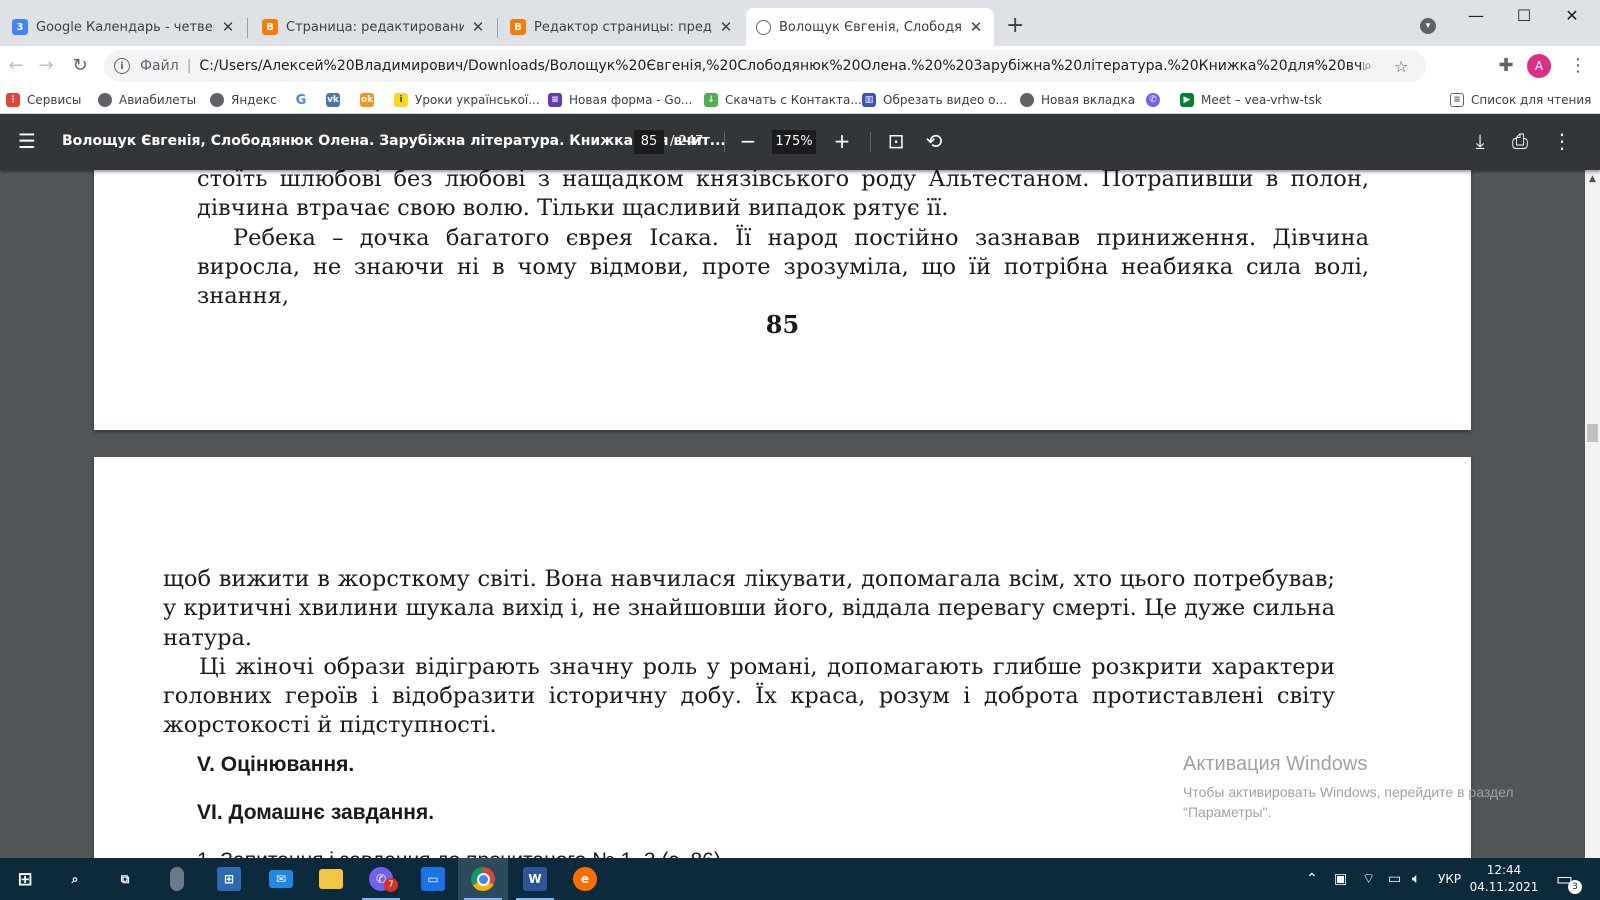 The height and width of the screenshot is (900, 1600). I want to click on bookmark-yandex: Яндекс, so click(243, 100).